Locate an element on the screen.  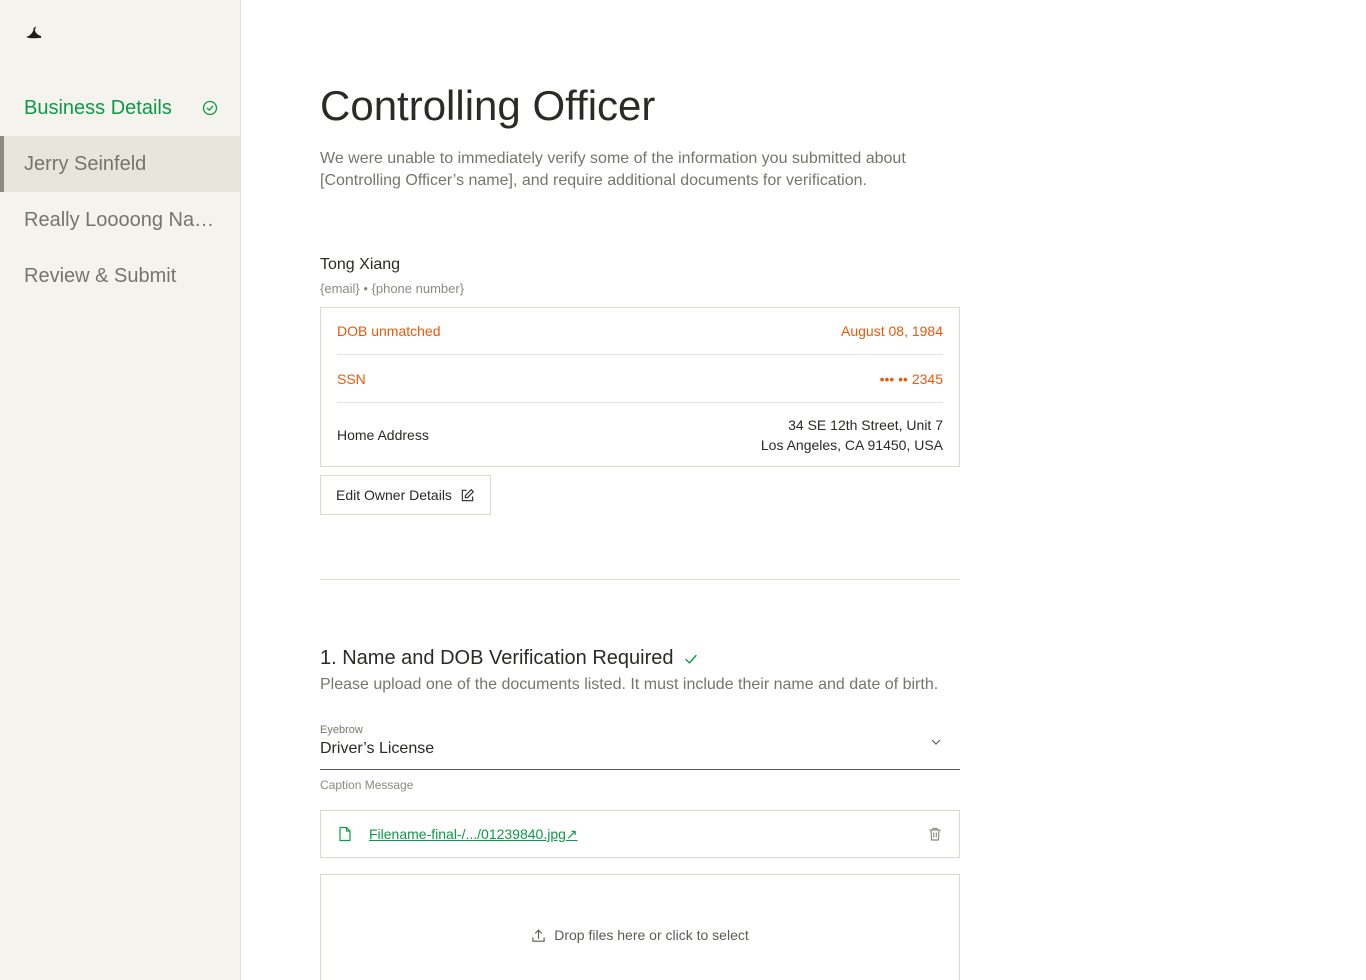
file-icon is located at coordinates (345, 834).